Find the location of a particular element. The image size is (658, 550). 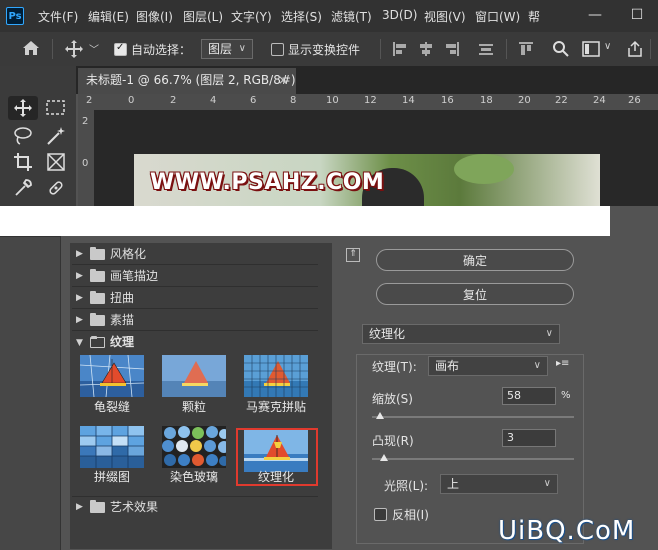

toolbox is located at coordinates (38, 136).